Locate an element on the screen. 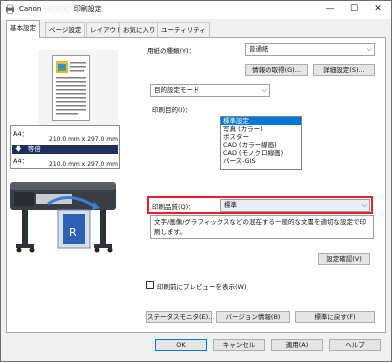  window-title-redacted: 〇〇〇〇 is located at coordinates (57, 9).